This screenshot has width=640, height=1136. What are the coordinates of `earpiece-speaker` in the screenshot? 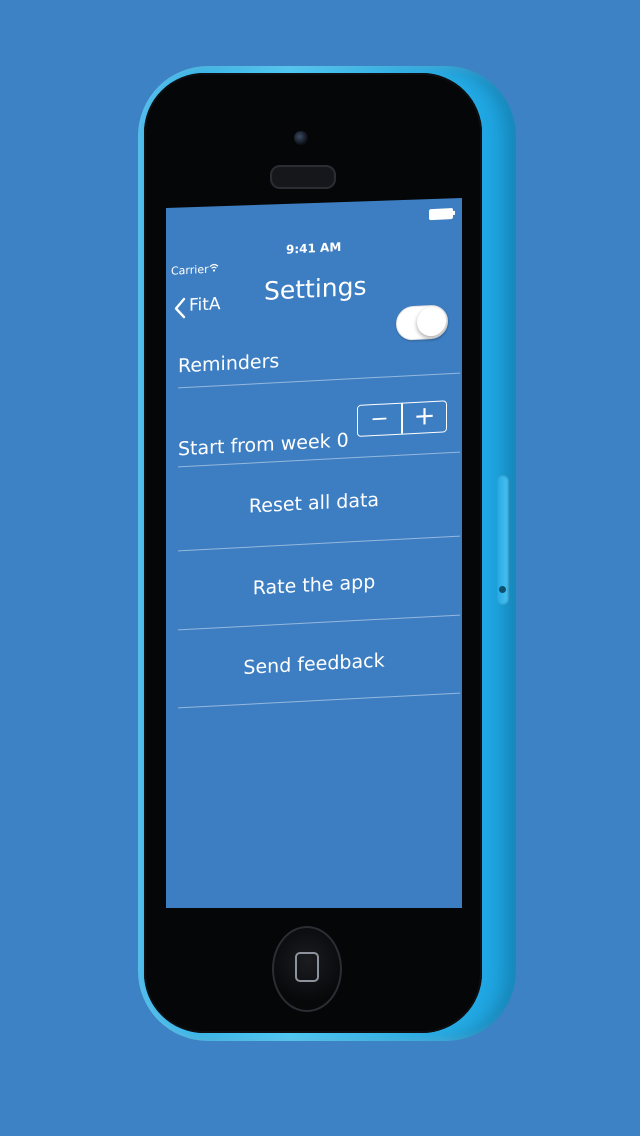 It's located at (303, 177).